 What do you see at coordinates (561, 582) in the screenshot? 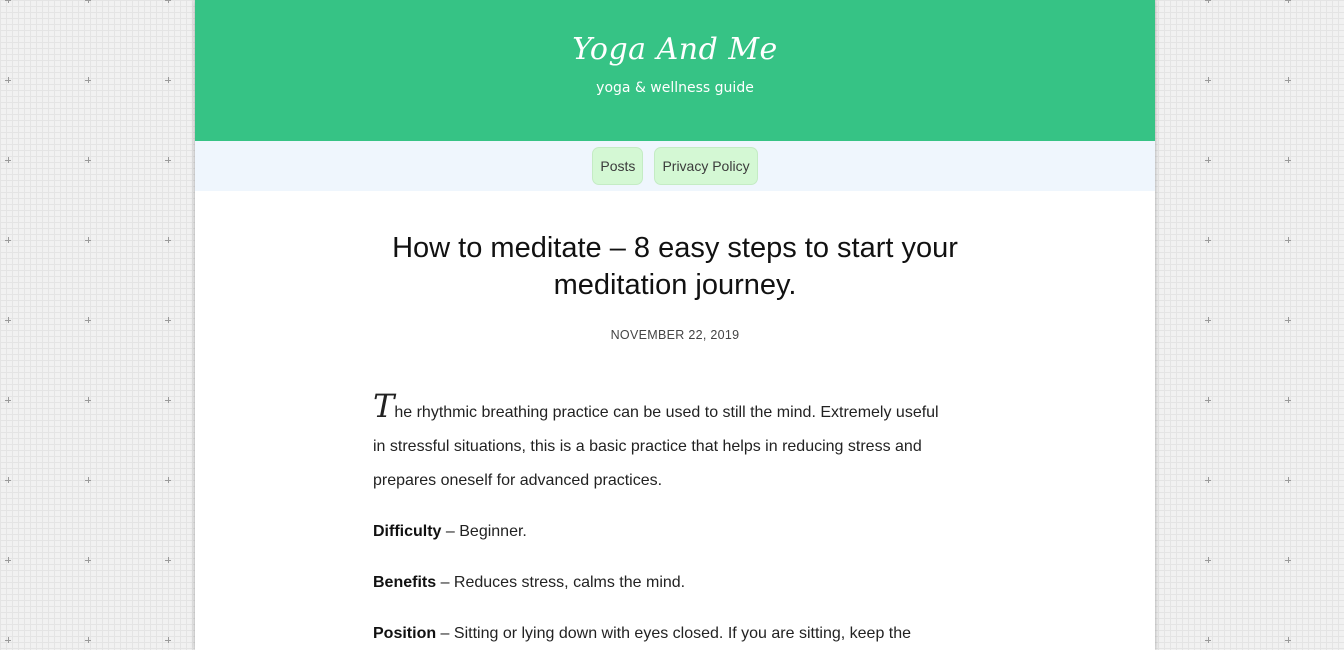
I see `benefits-value: – Reduces stress, calms the mind.` at bounding box center [561, 582].